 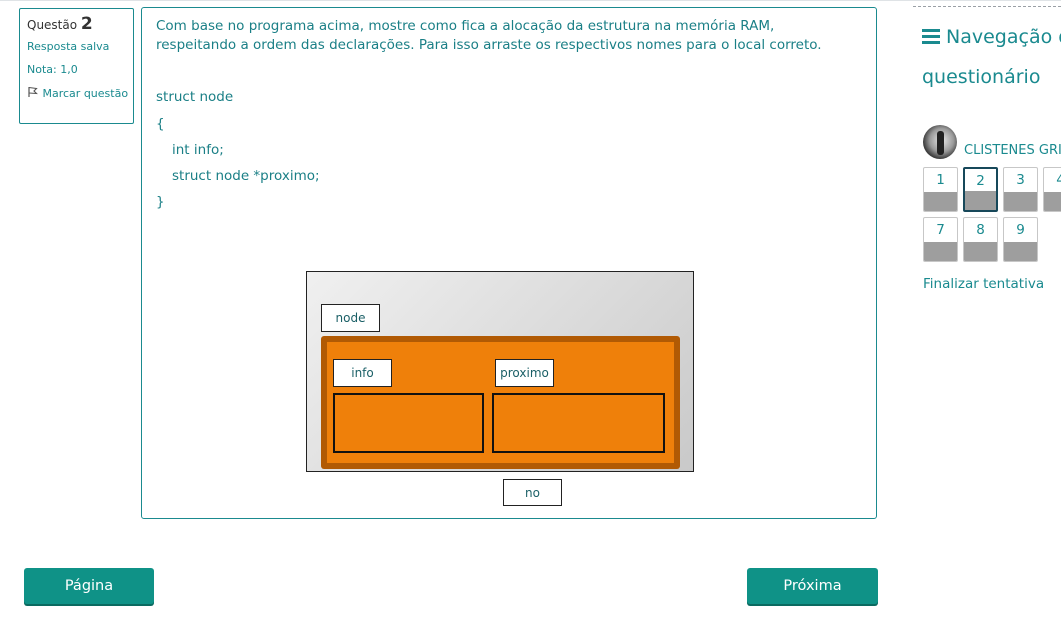 I want to click on quiz-nav-question-8: 8, so click(x=980, y=239).